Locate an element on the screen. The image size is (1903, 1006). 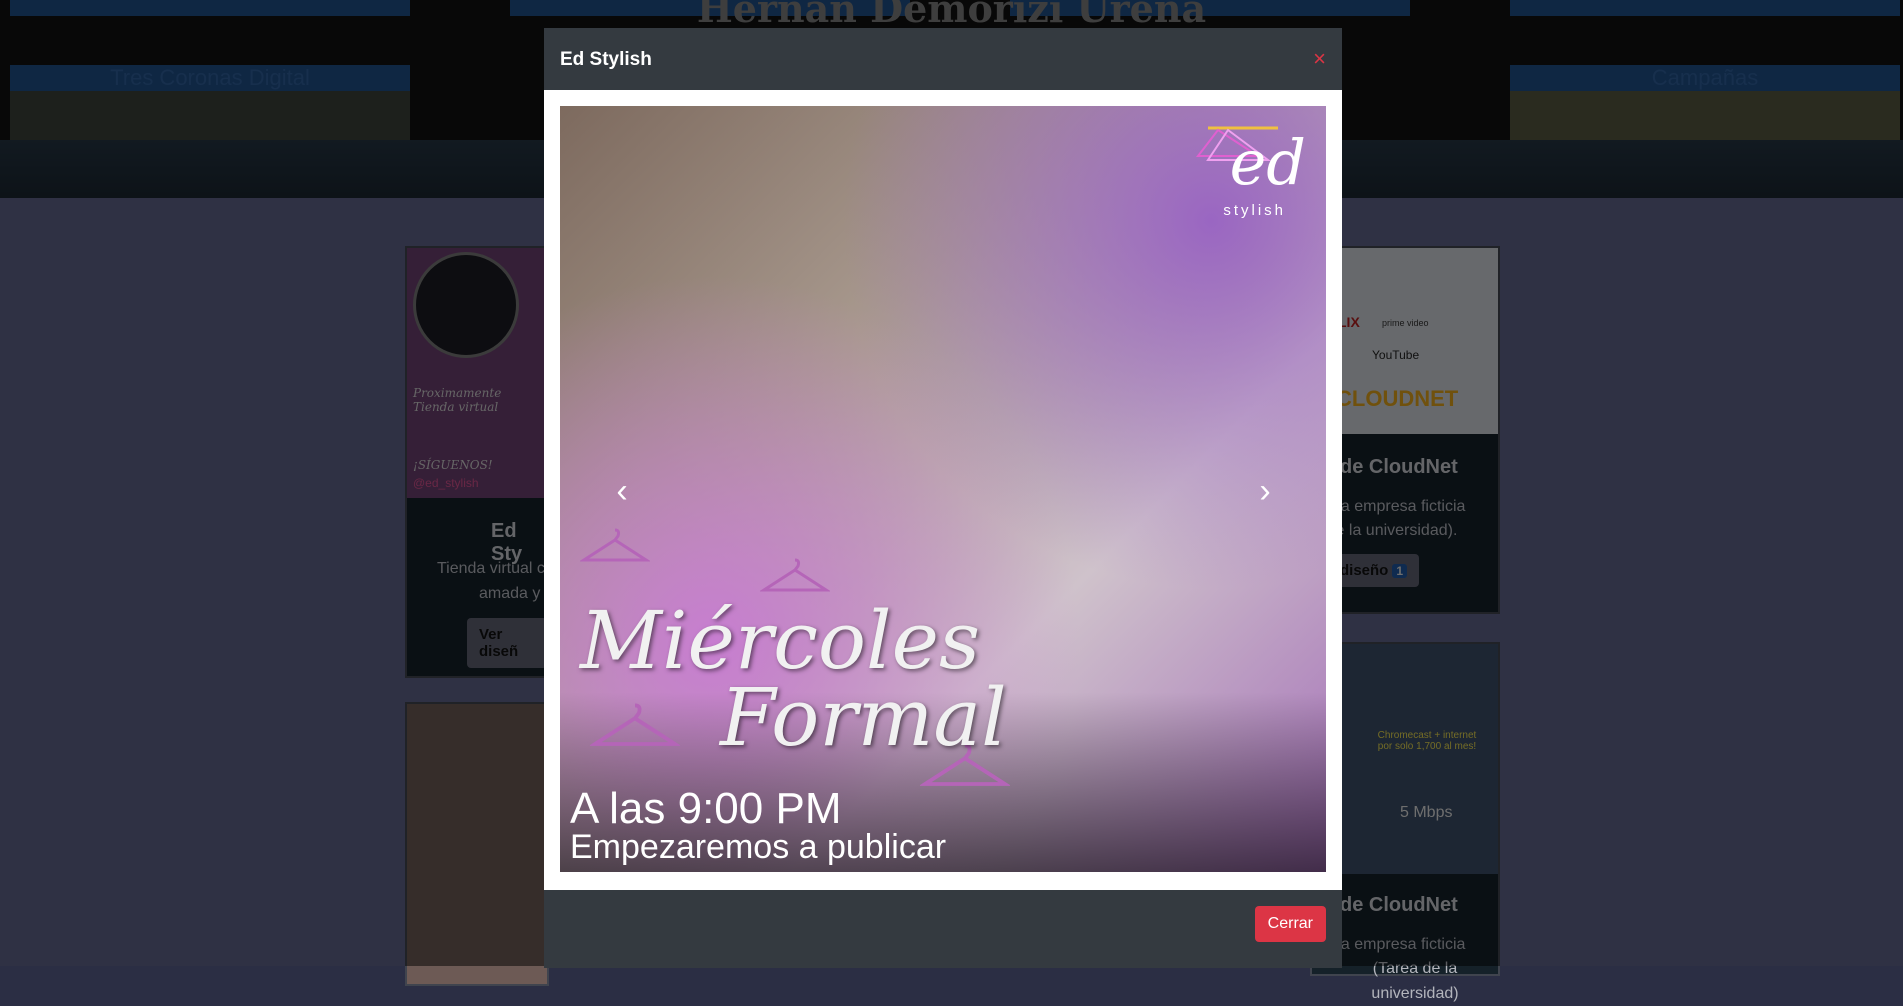
brand-sub: stylish is located at coordinates (1254, 210).